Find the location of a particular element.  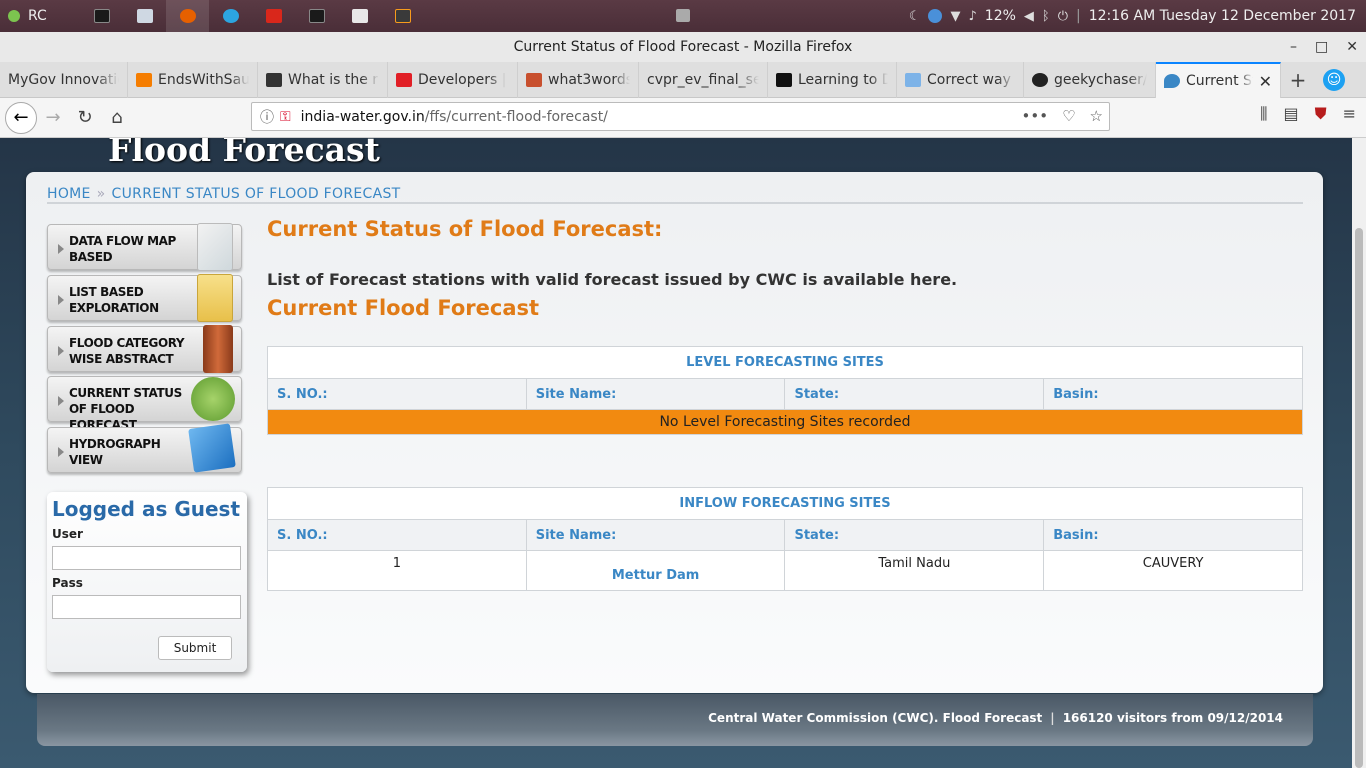

map-icon is located at coordinates (215, 247).